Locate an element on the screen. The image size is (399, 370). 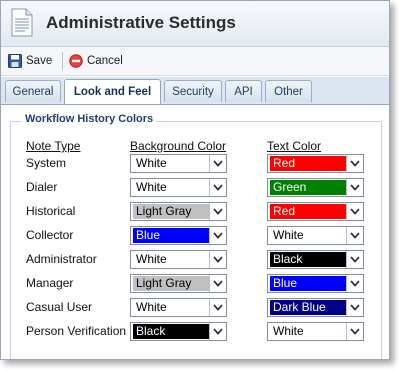
note-type-label: Administrator is located at coordinates (61, 259).